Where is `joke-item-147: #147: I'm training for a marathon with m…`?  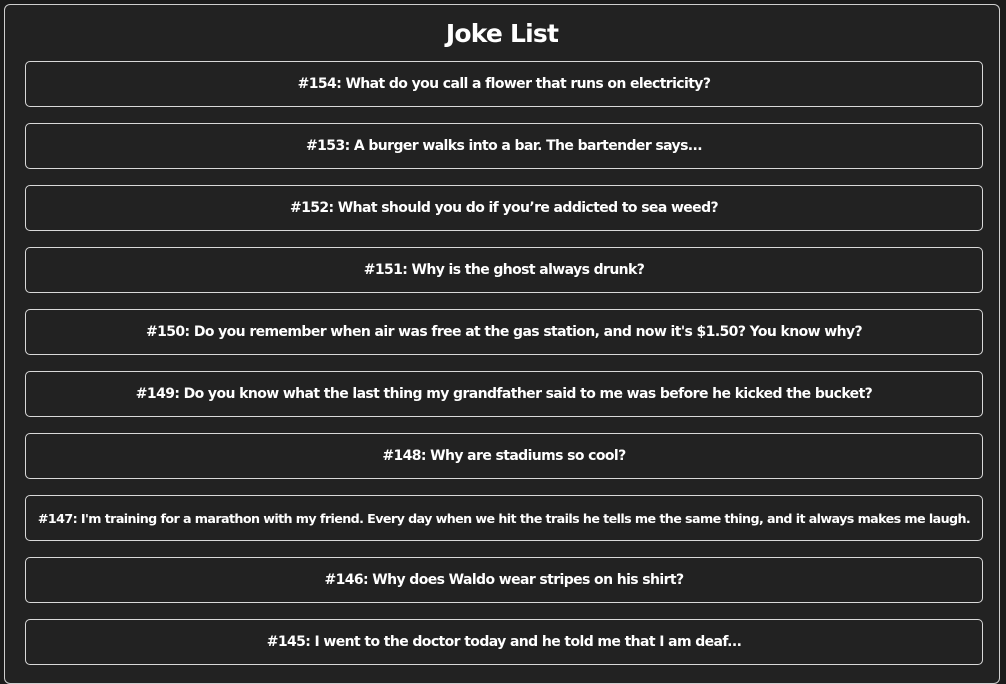
joke-item-147: #147: I'm training for a marathon with m… is located at coordinates (504, 518).